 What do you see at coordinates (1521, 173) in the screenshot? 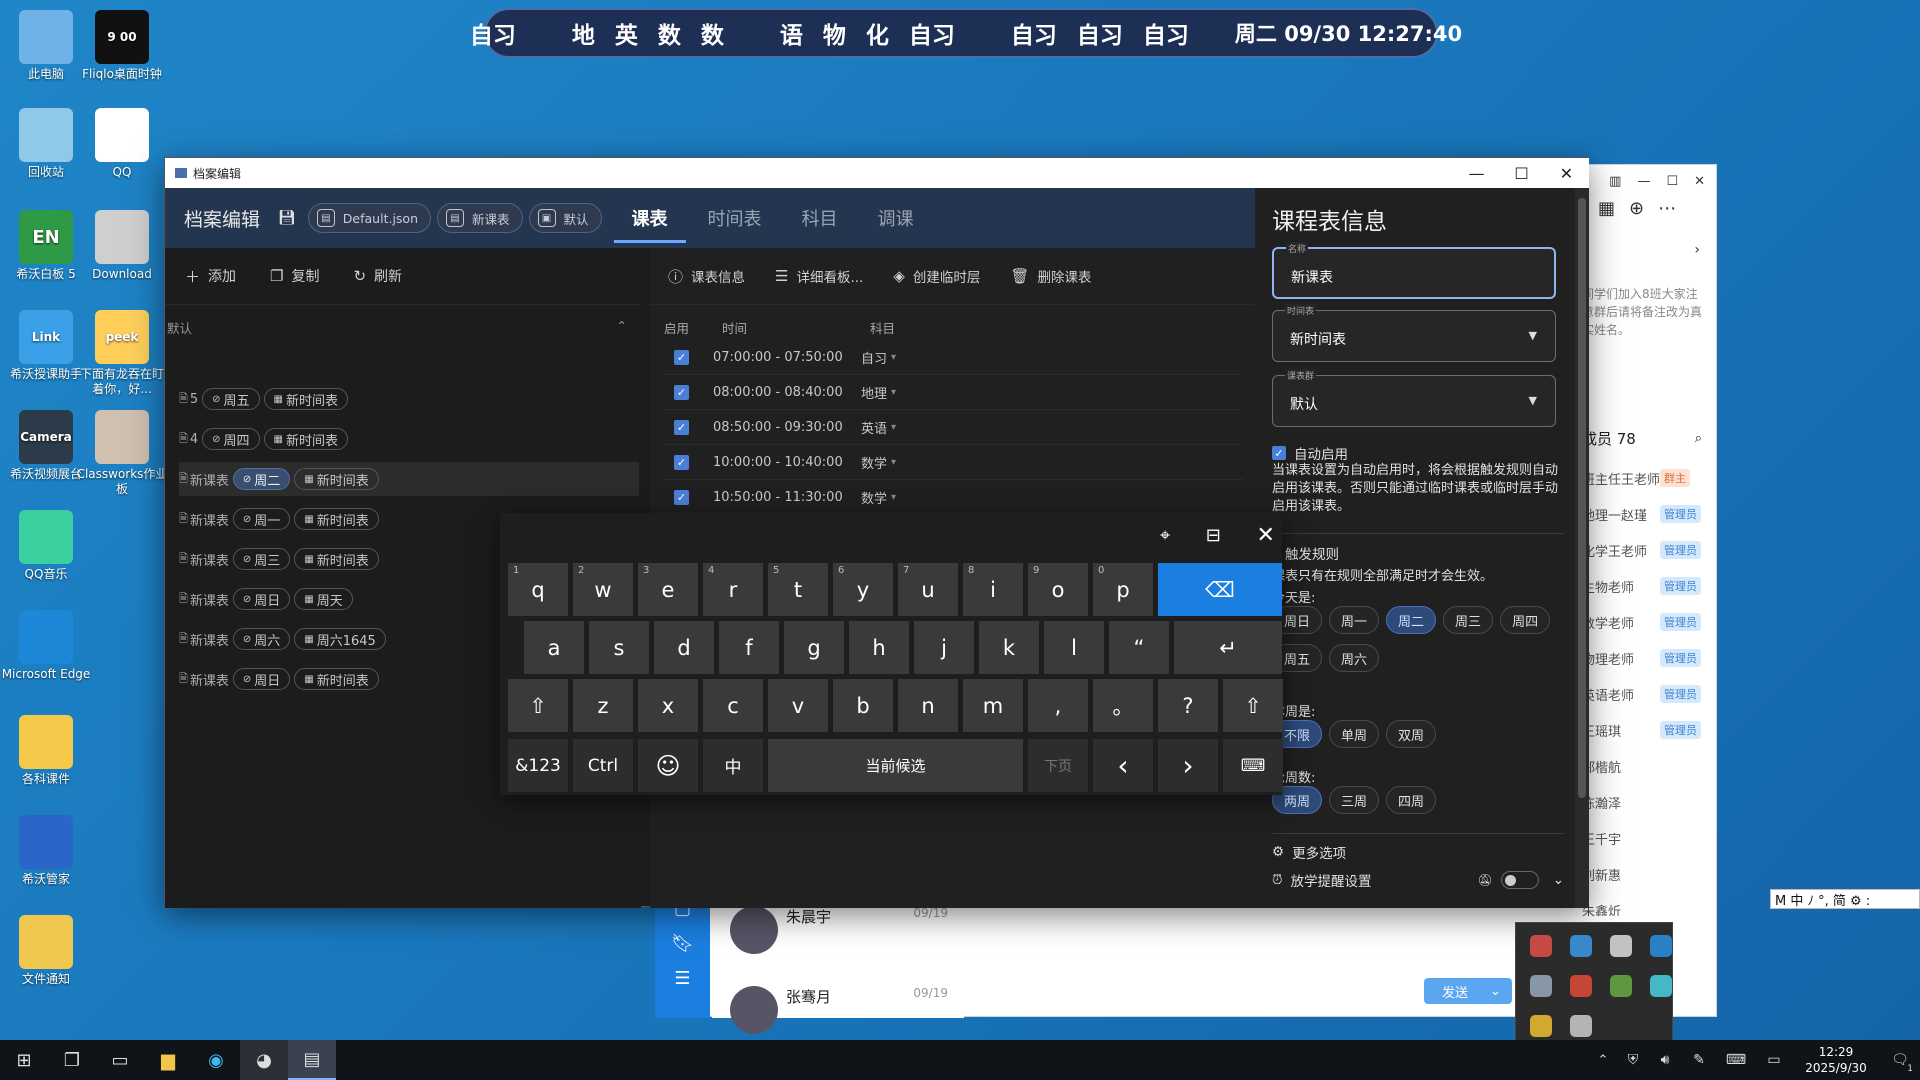
I see `maximize-button: ☐` at bounding box center [1521, 173].